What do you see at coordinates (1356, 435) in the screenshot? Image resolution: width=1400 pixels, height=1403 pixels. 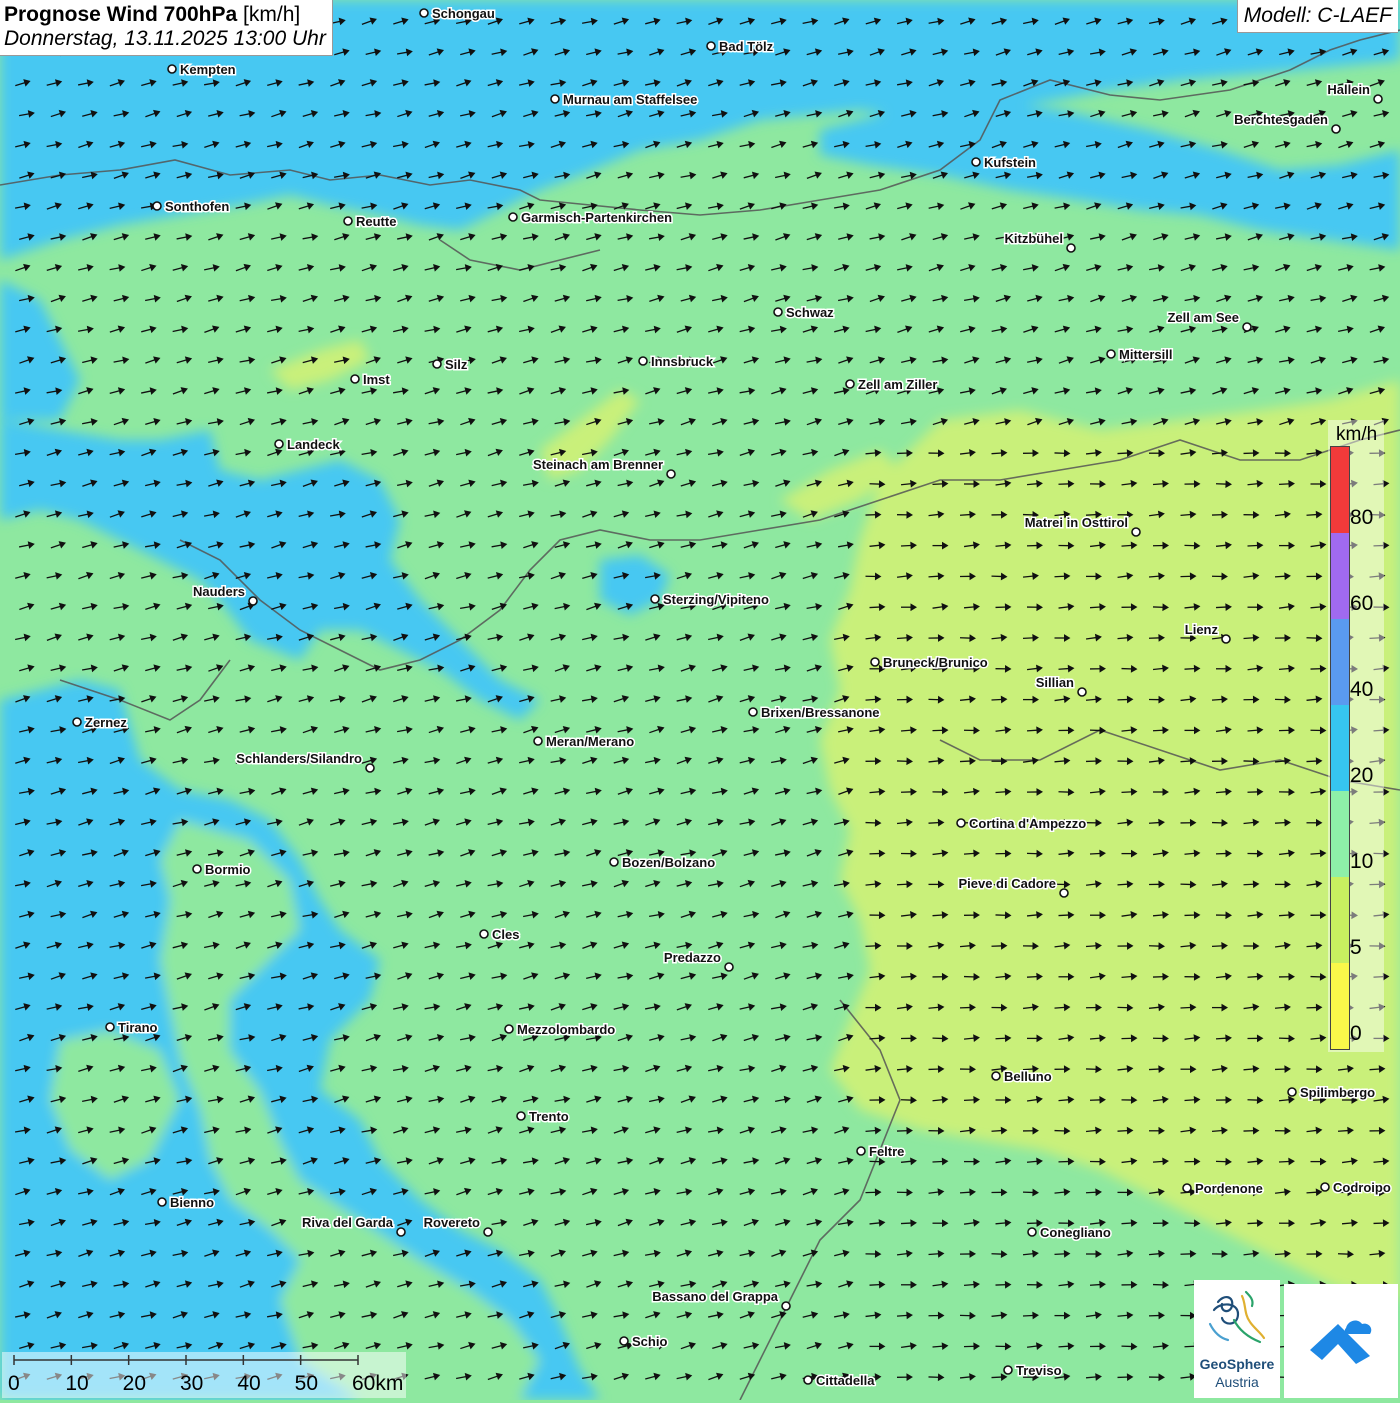 I see `legend-unit: km/h` at bounding box center [1356, 435].